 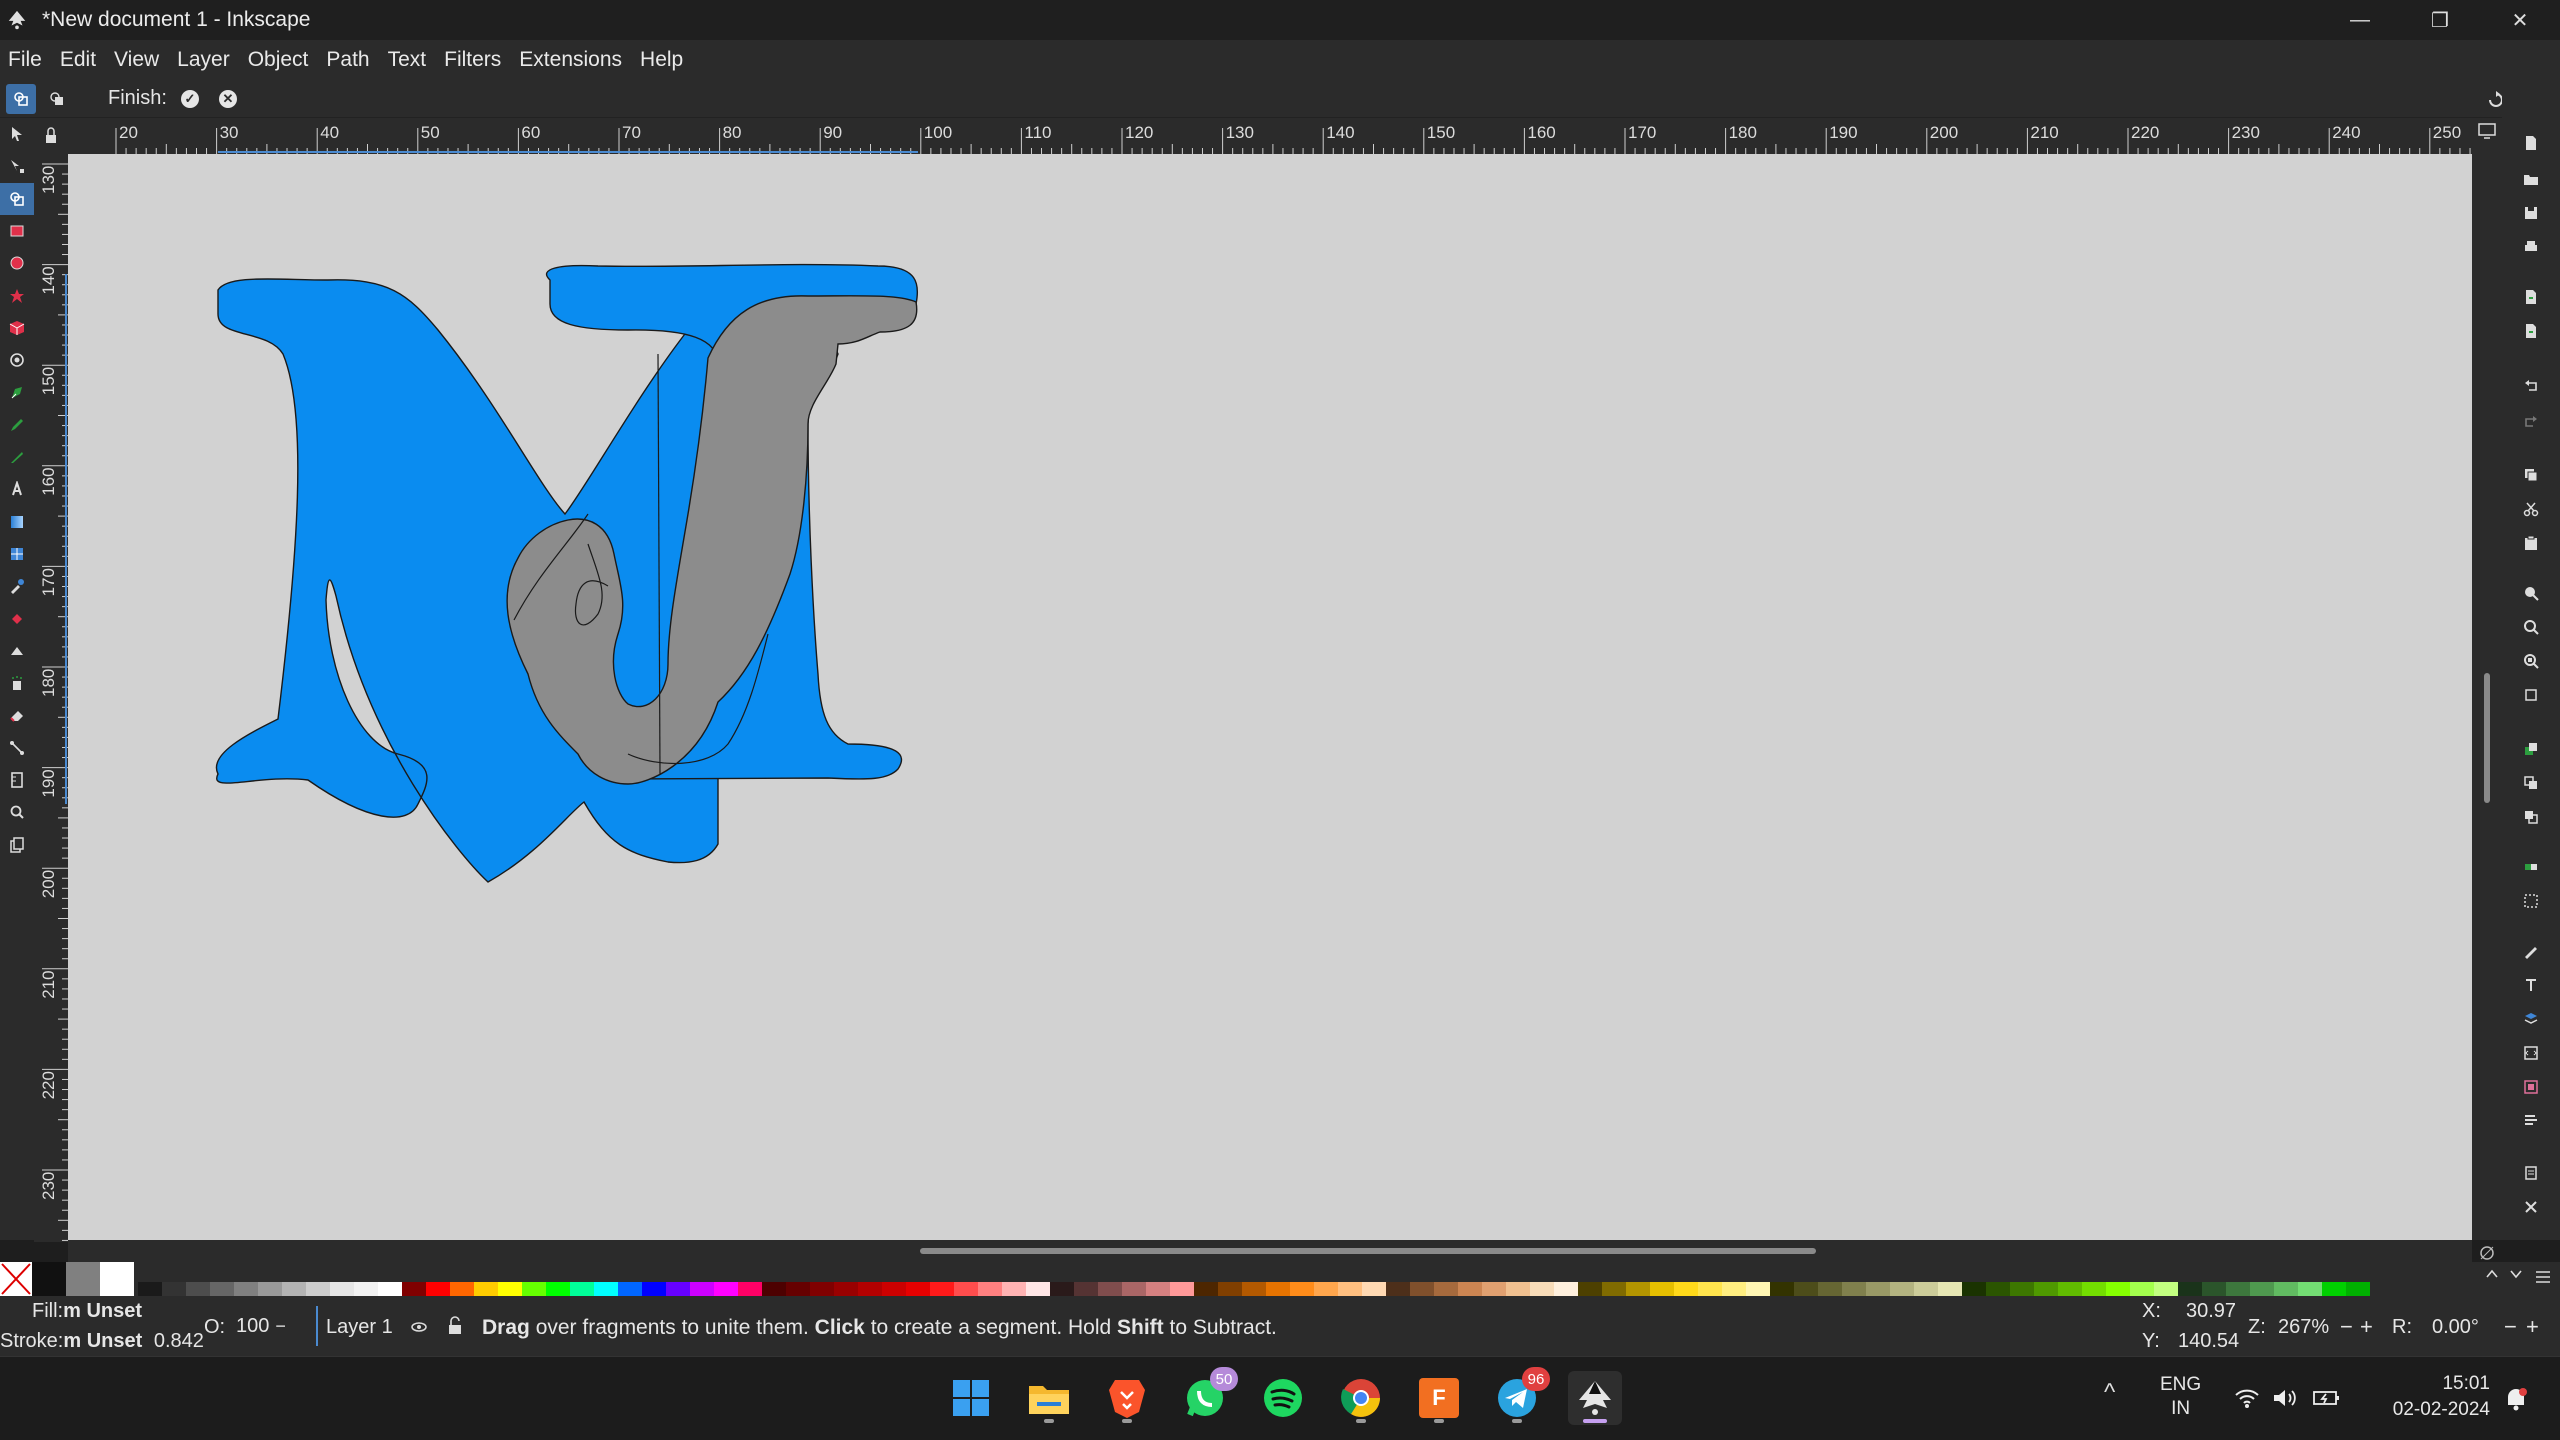 What do you see at coordinates (2531, 695) in the screenshot?
I see `zoom-fit-button` at bounding box center [2531, 695].